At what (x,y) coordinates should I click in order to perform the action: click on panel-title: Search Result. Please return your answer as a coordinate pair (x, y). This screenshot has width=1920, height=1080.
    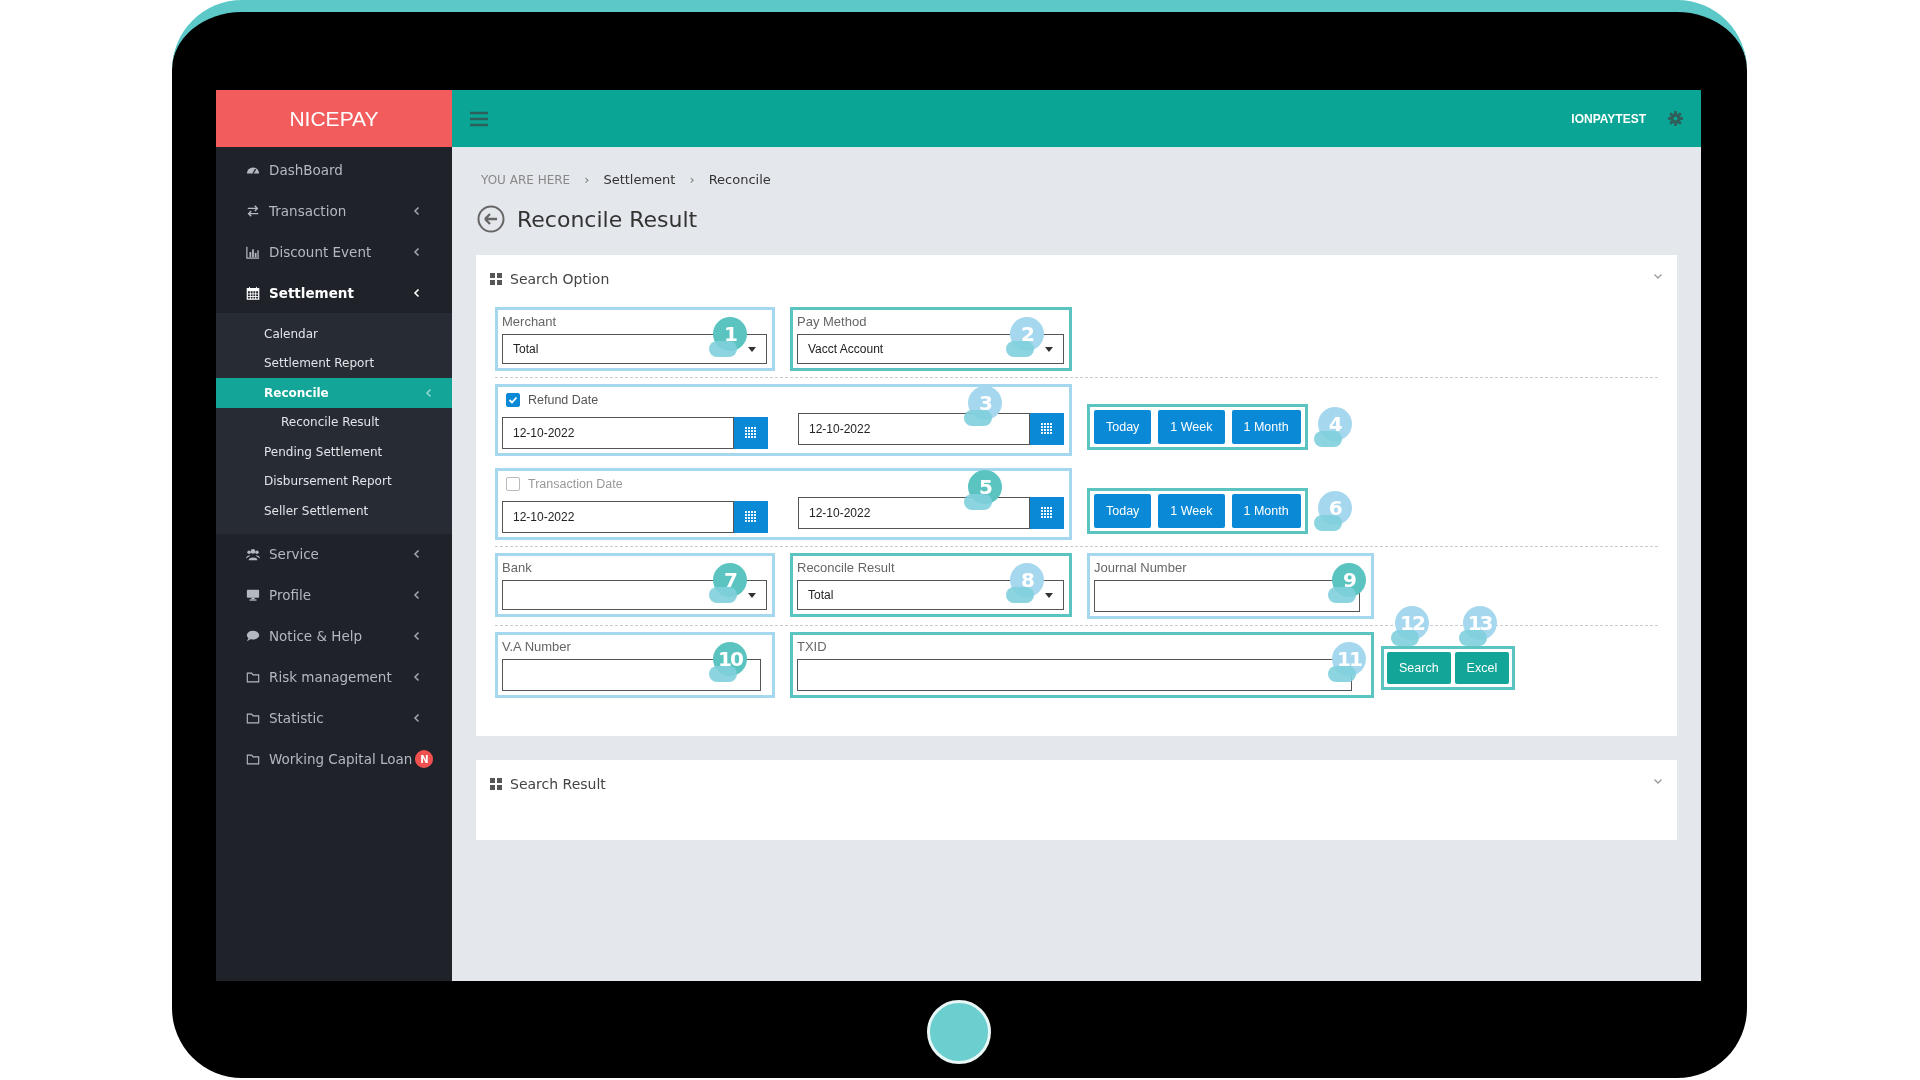
    Looking at the image, I should click on (558, 784).